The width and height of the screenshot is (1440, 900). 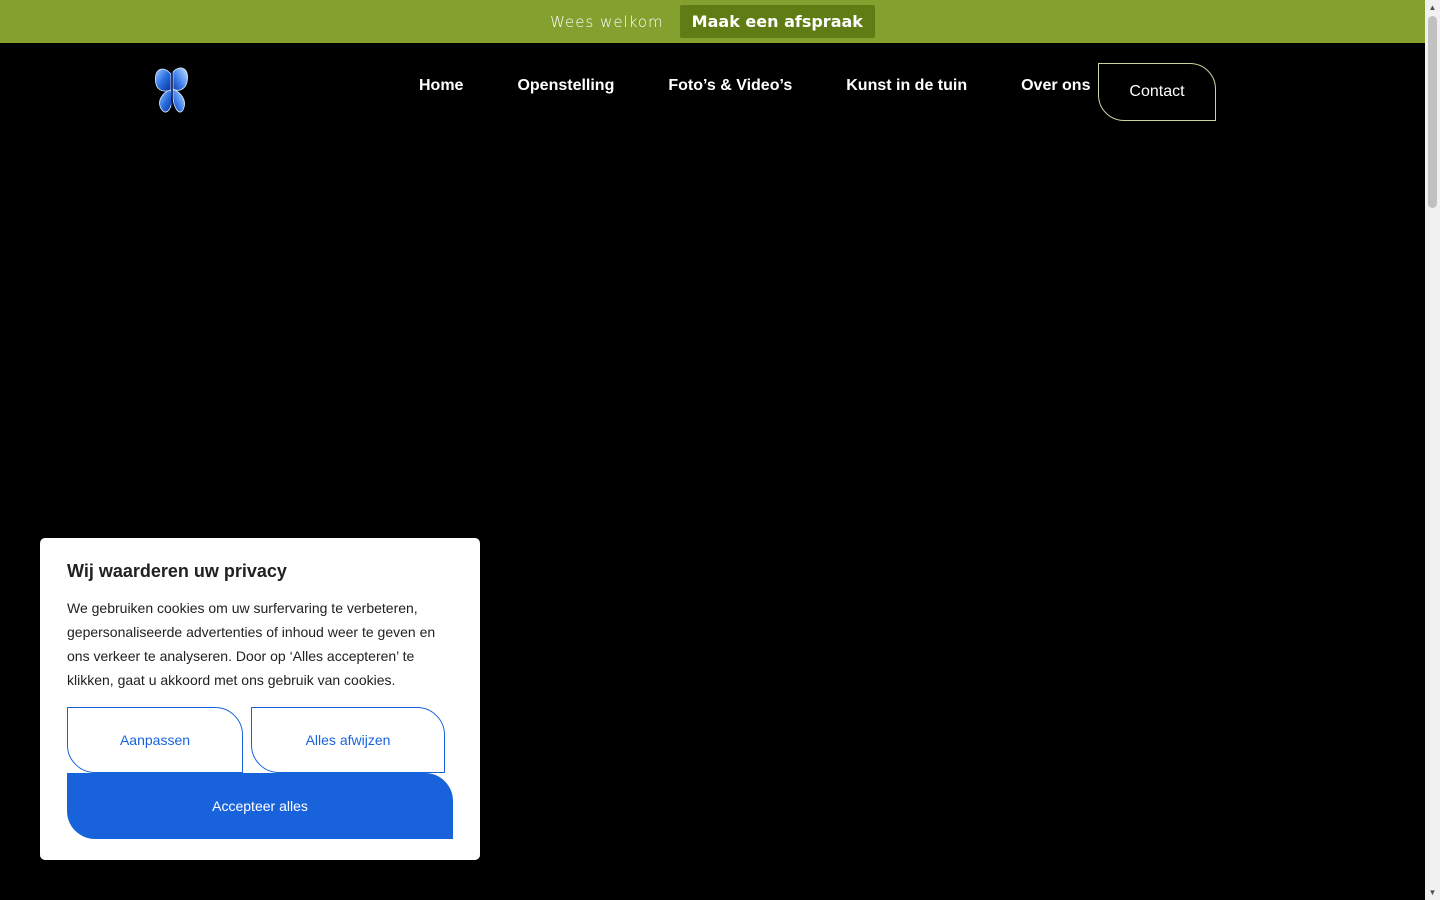 I want to click on scroll-down-icon: ▼, so click(x=1432, y=892).